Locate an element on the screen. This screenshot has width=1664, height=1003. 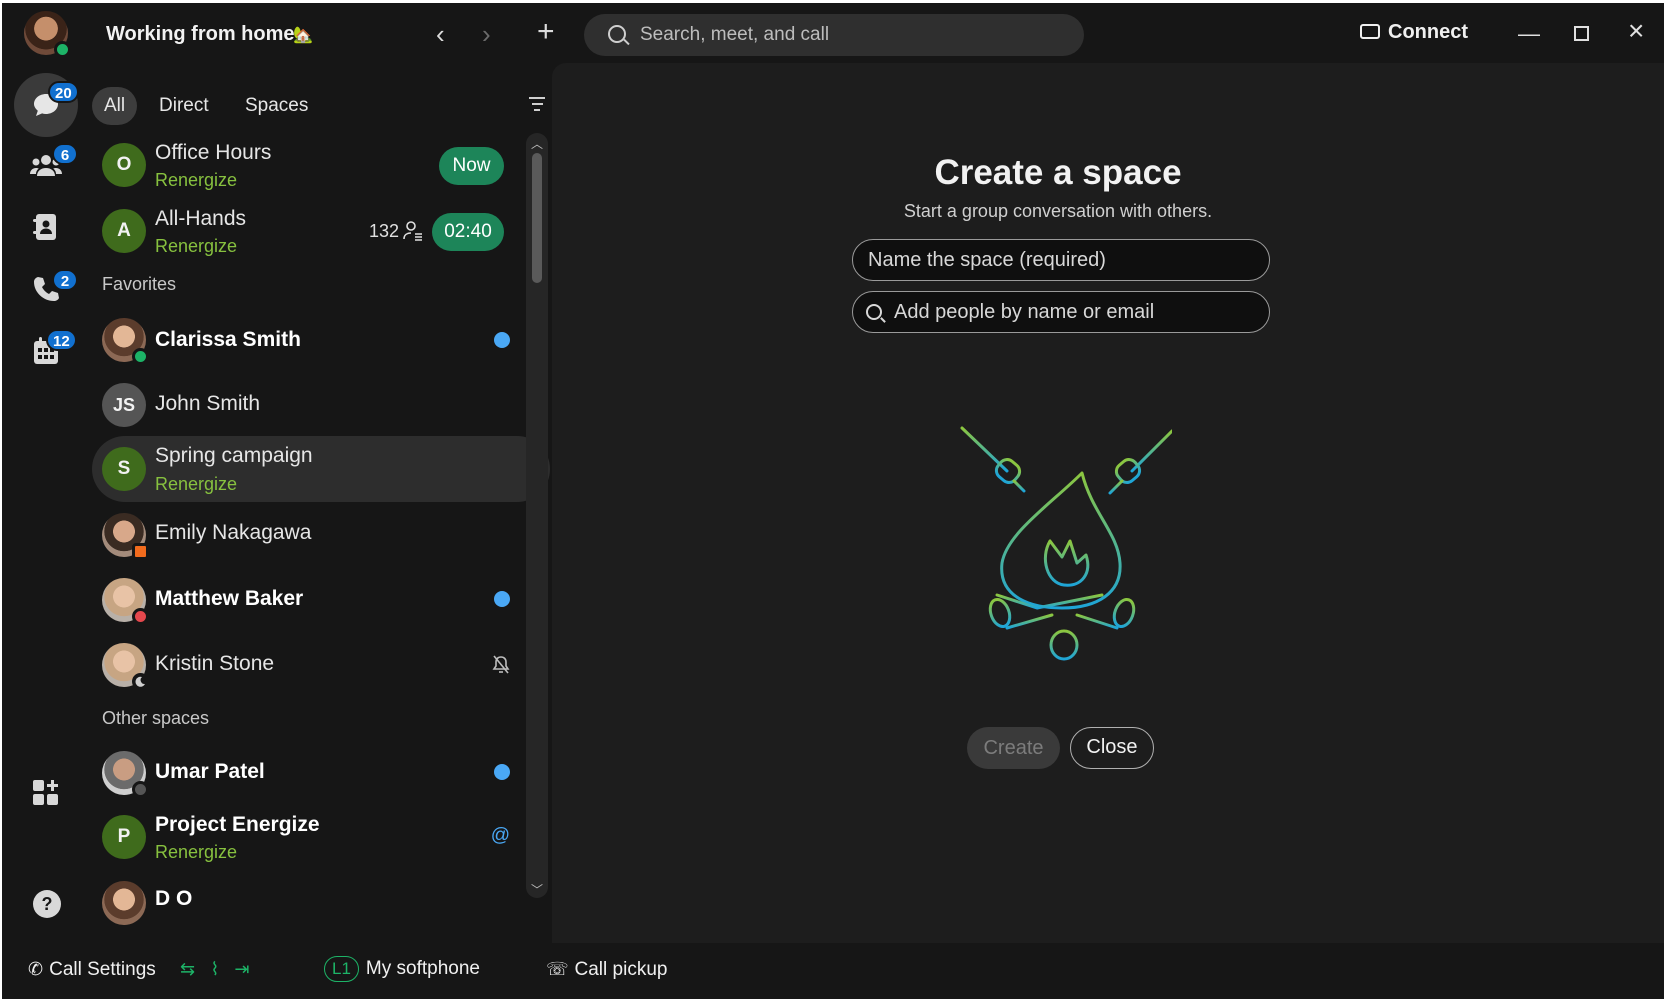
close-button: Close is located at coordinates (1112, 748).